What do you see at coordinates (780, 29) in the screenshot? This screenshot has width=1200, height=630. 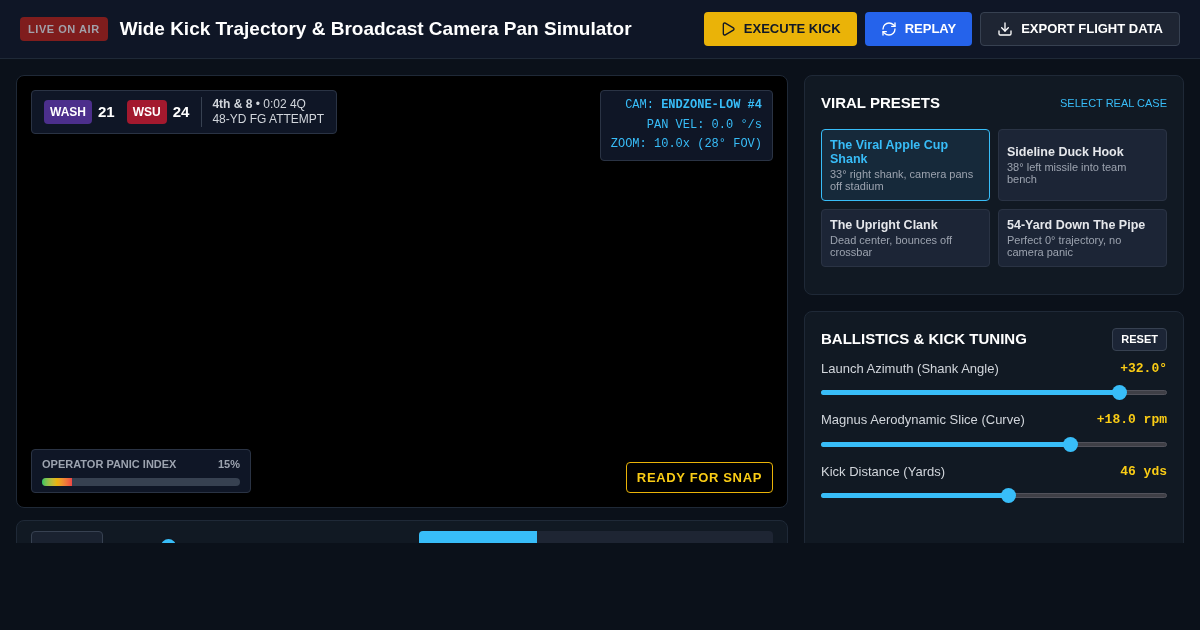 I see `execute-button: EXECUTE KICK` at bounding box center [780, 29].